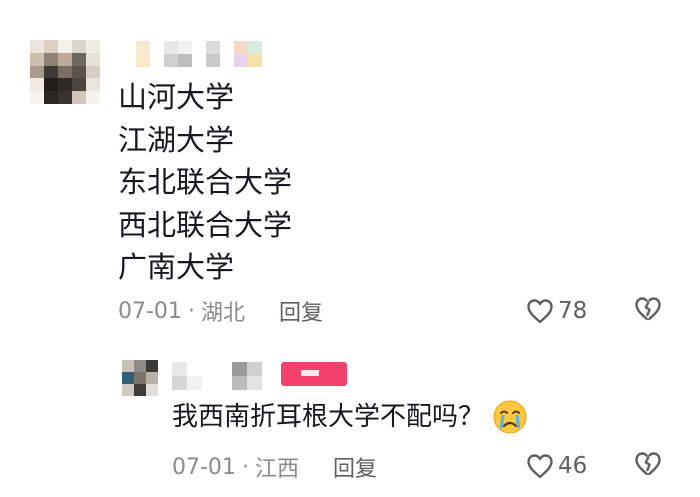  Describe the element at coordinates (510, 417) in the screenshot. I see `crying-face-emoji` at that location.